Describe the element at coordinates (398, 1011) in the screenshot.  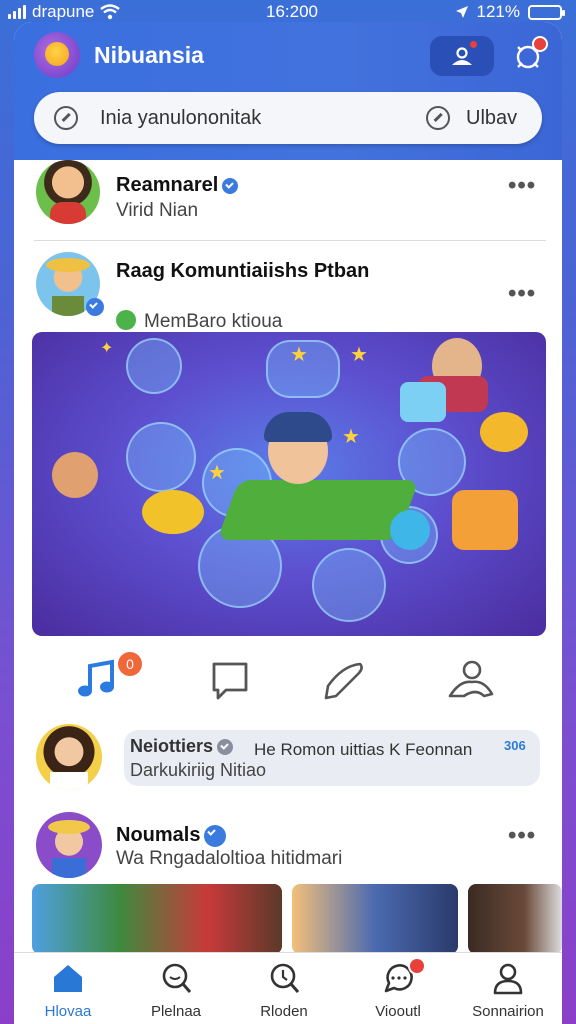
I see `nav-label: Viooutl` at that location.